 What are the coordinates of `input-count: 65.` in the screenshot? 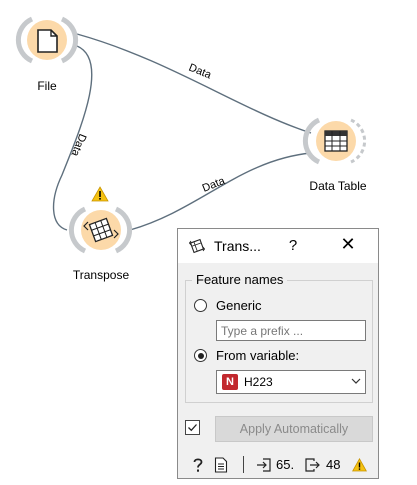 It's located at (285, 464).